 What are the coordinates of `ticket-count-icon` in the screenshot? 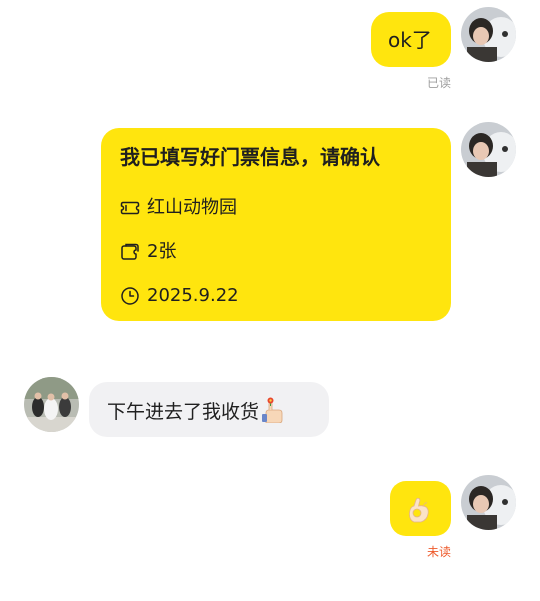 It's located at (130, 251).